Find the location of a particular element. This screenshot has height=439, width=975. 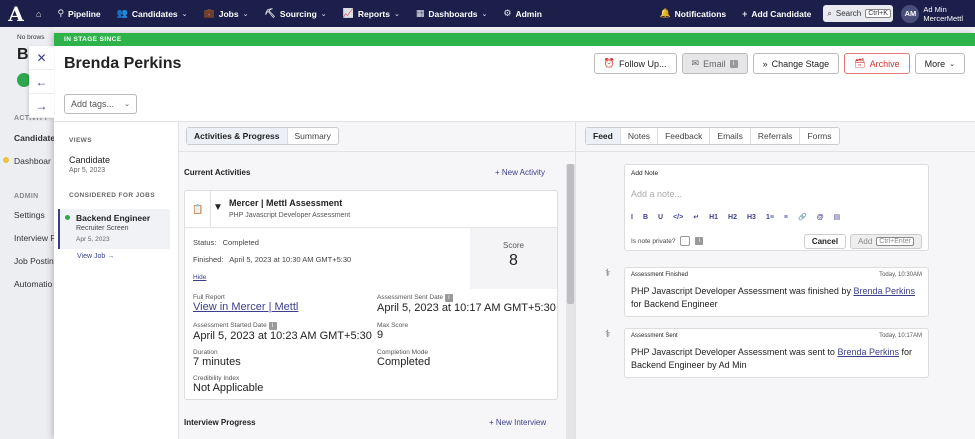

heading-1-icon: H1 is located at coordinates (713, 217).